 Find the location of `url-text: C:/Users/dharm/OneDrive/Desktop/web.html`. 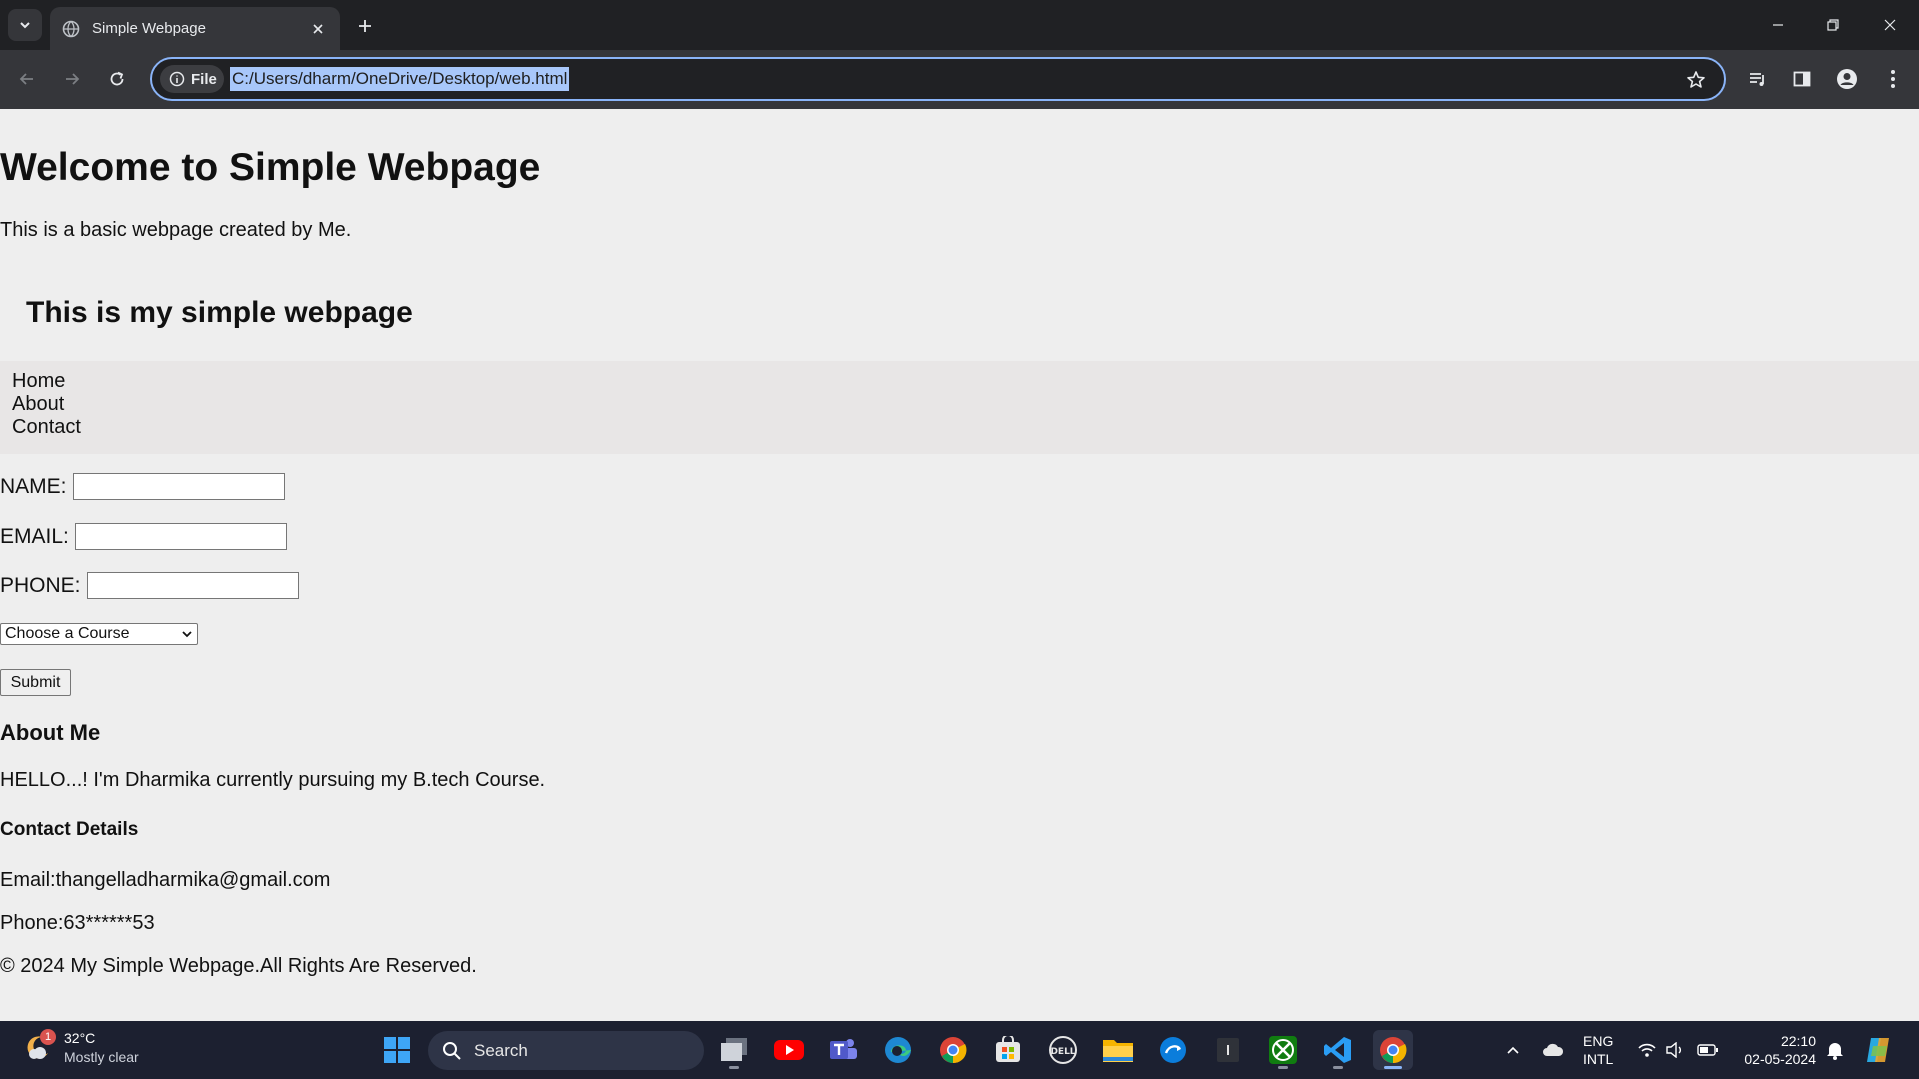

url-text: C:/Users/dharm/OneDrive/Desktop/web.html is located at coordinates (400, 79).